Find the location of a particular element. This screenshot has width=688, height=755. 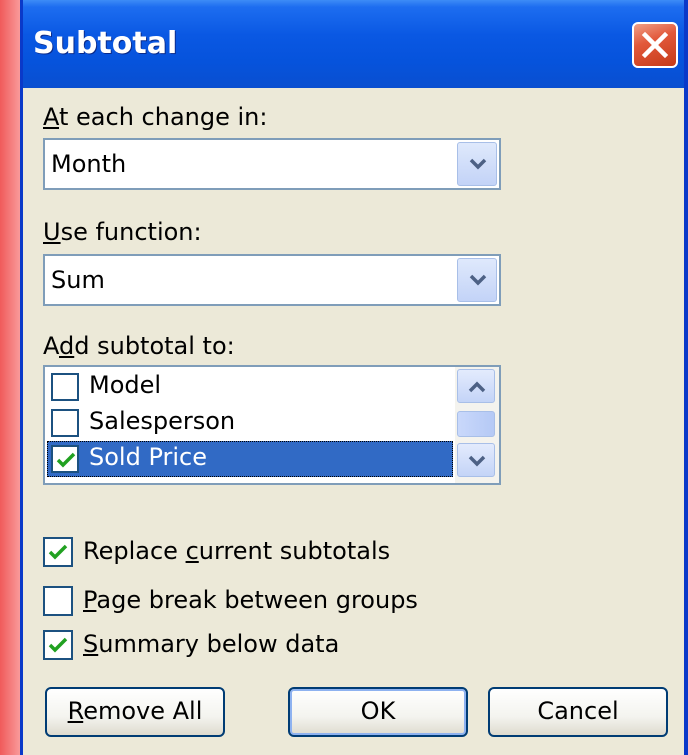

scroll-up-button is located at coordinates (476, 386).